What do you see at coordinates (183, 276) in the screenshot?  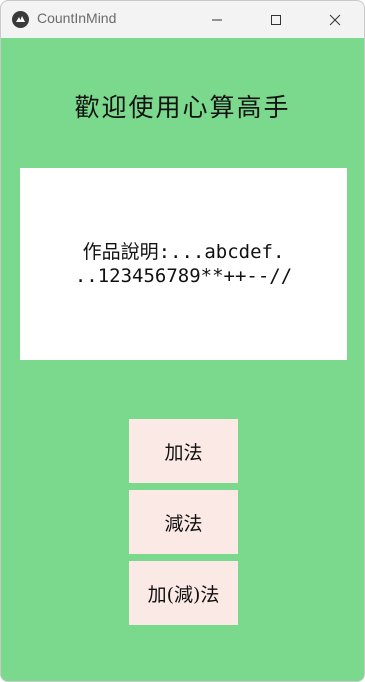 I see `description-line-2: ..123456789**++--//` at bounding box center [183, 276].